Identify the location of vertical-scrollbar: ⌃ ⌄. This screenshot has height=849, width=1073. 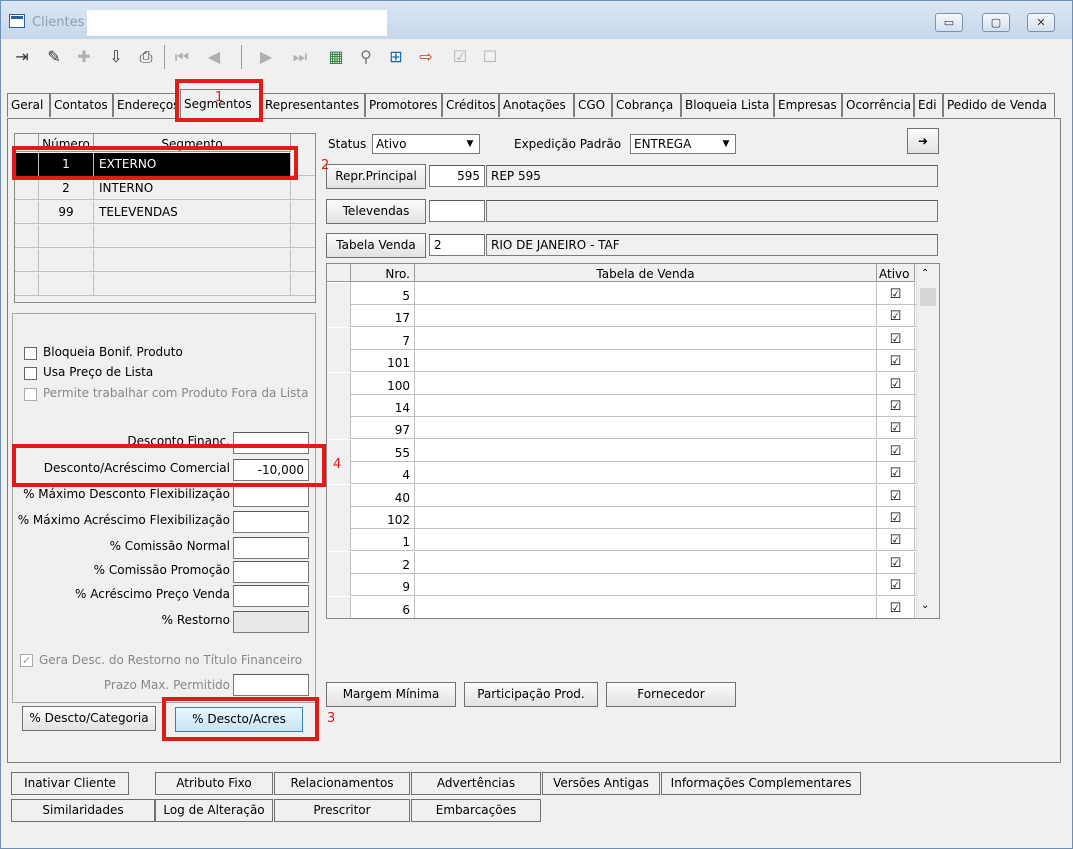
(927, 441).